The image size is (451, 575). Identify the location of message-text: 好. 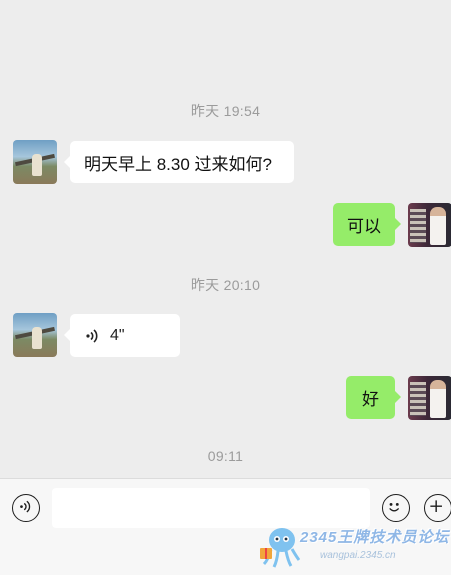
(370, 399).